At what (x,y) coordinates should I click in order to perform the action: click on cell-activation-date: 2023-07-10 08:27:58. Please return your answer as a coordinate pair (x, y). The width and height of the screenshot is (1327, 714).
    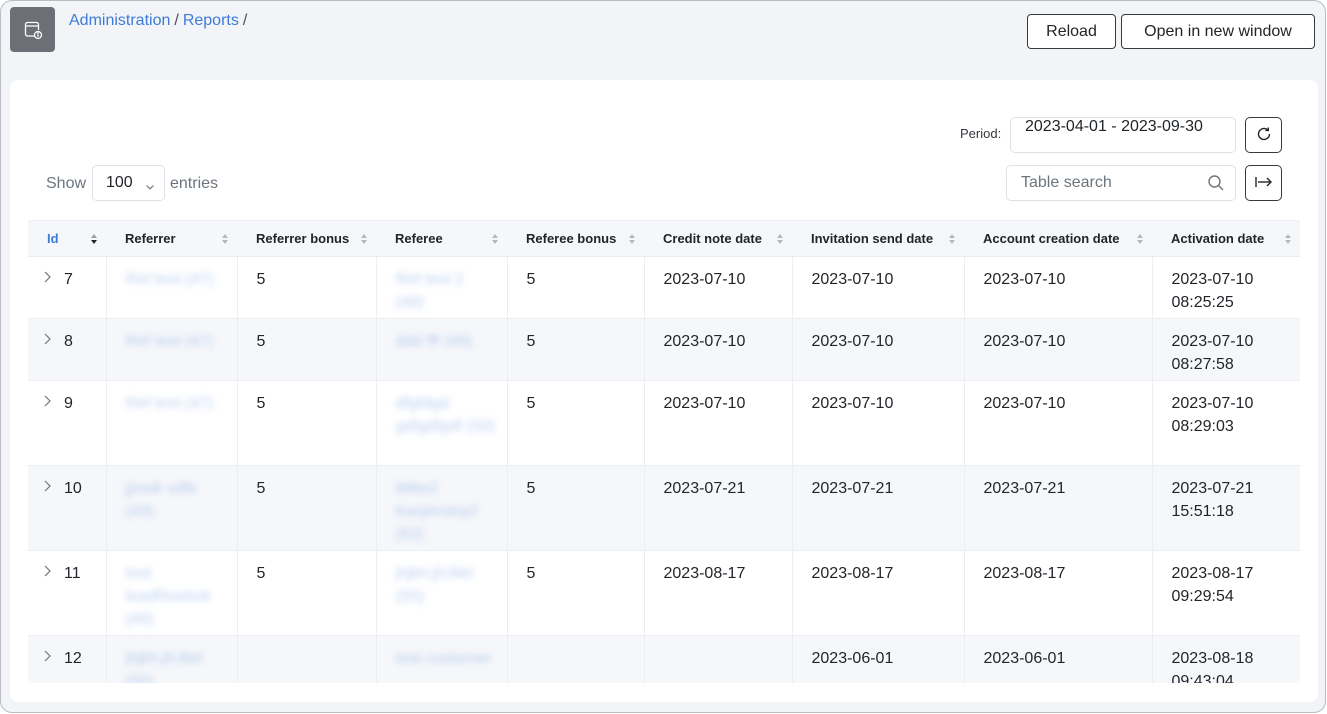
    Looking at the image, I should click on (1225, 349).